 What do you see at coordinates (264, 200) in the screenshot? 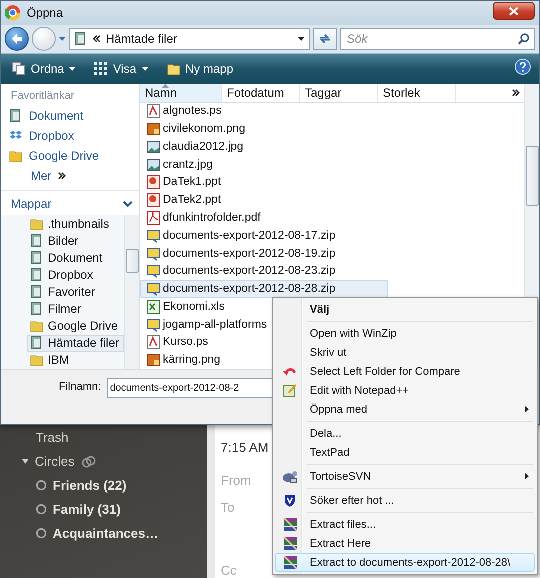
I see `file-row: DaTek2.ppt` at bounding box center [264, 200].